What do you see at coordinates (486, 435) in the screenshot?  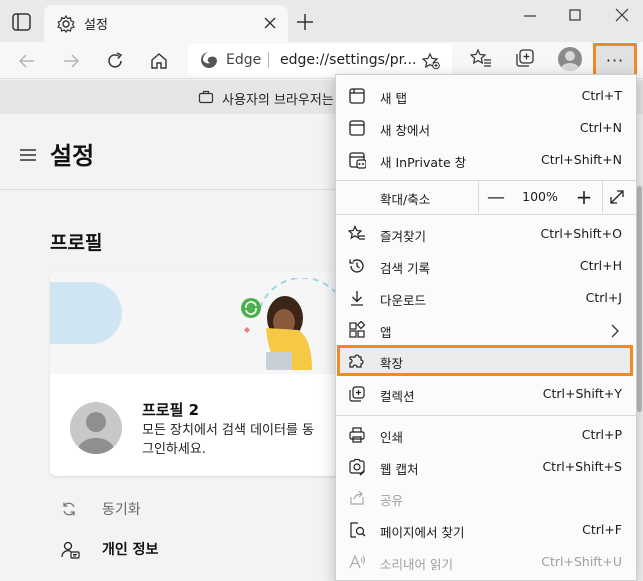 I see `menu-item-print: 인쇄 Ctrl+P` at bounding box center [486, 435].